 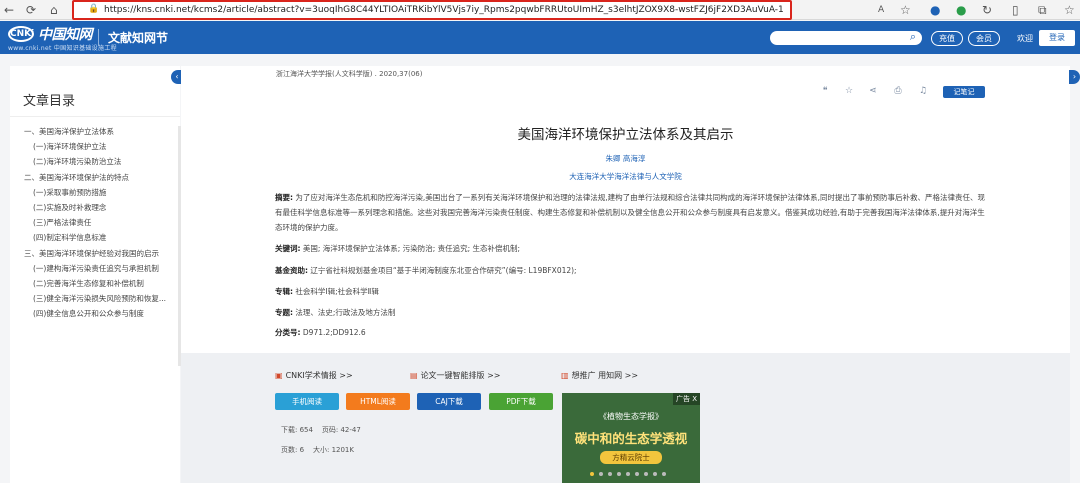 What do you see at coordinates (337, 291) in the screenshot?
I see `column-text: 社会科学Ⅰ辑;社会科学Ⅱ辑` at bounding box center [337, 291].